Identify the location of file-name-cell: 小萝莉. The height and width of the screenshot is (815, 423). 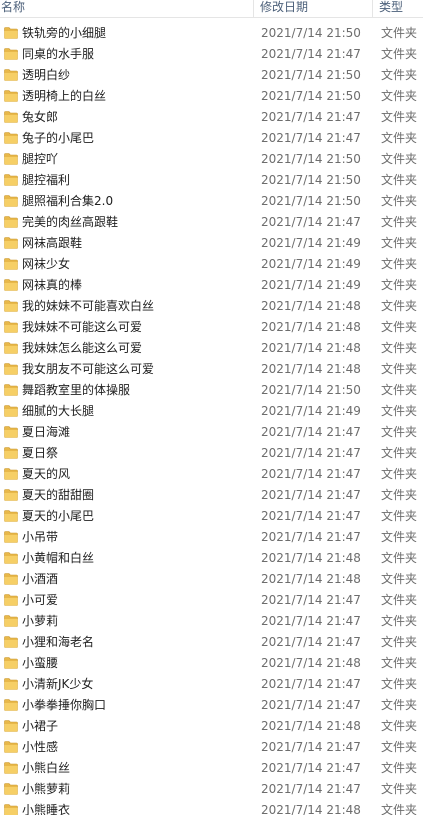
(128, 620).